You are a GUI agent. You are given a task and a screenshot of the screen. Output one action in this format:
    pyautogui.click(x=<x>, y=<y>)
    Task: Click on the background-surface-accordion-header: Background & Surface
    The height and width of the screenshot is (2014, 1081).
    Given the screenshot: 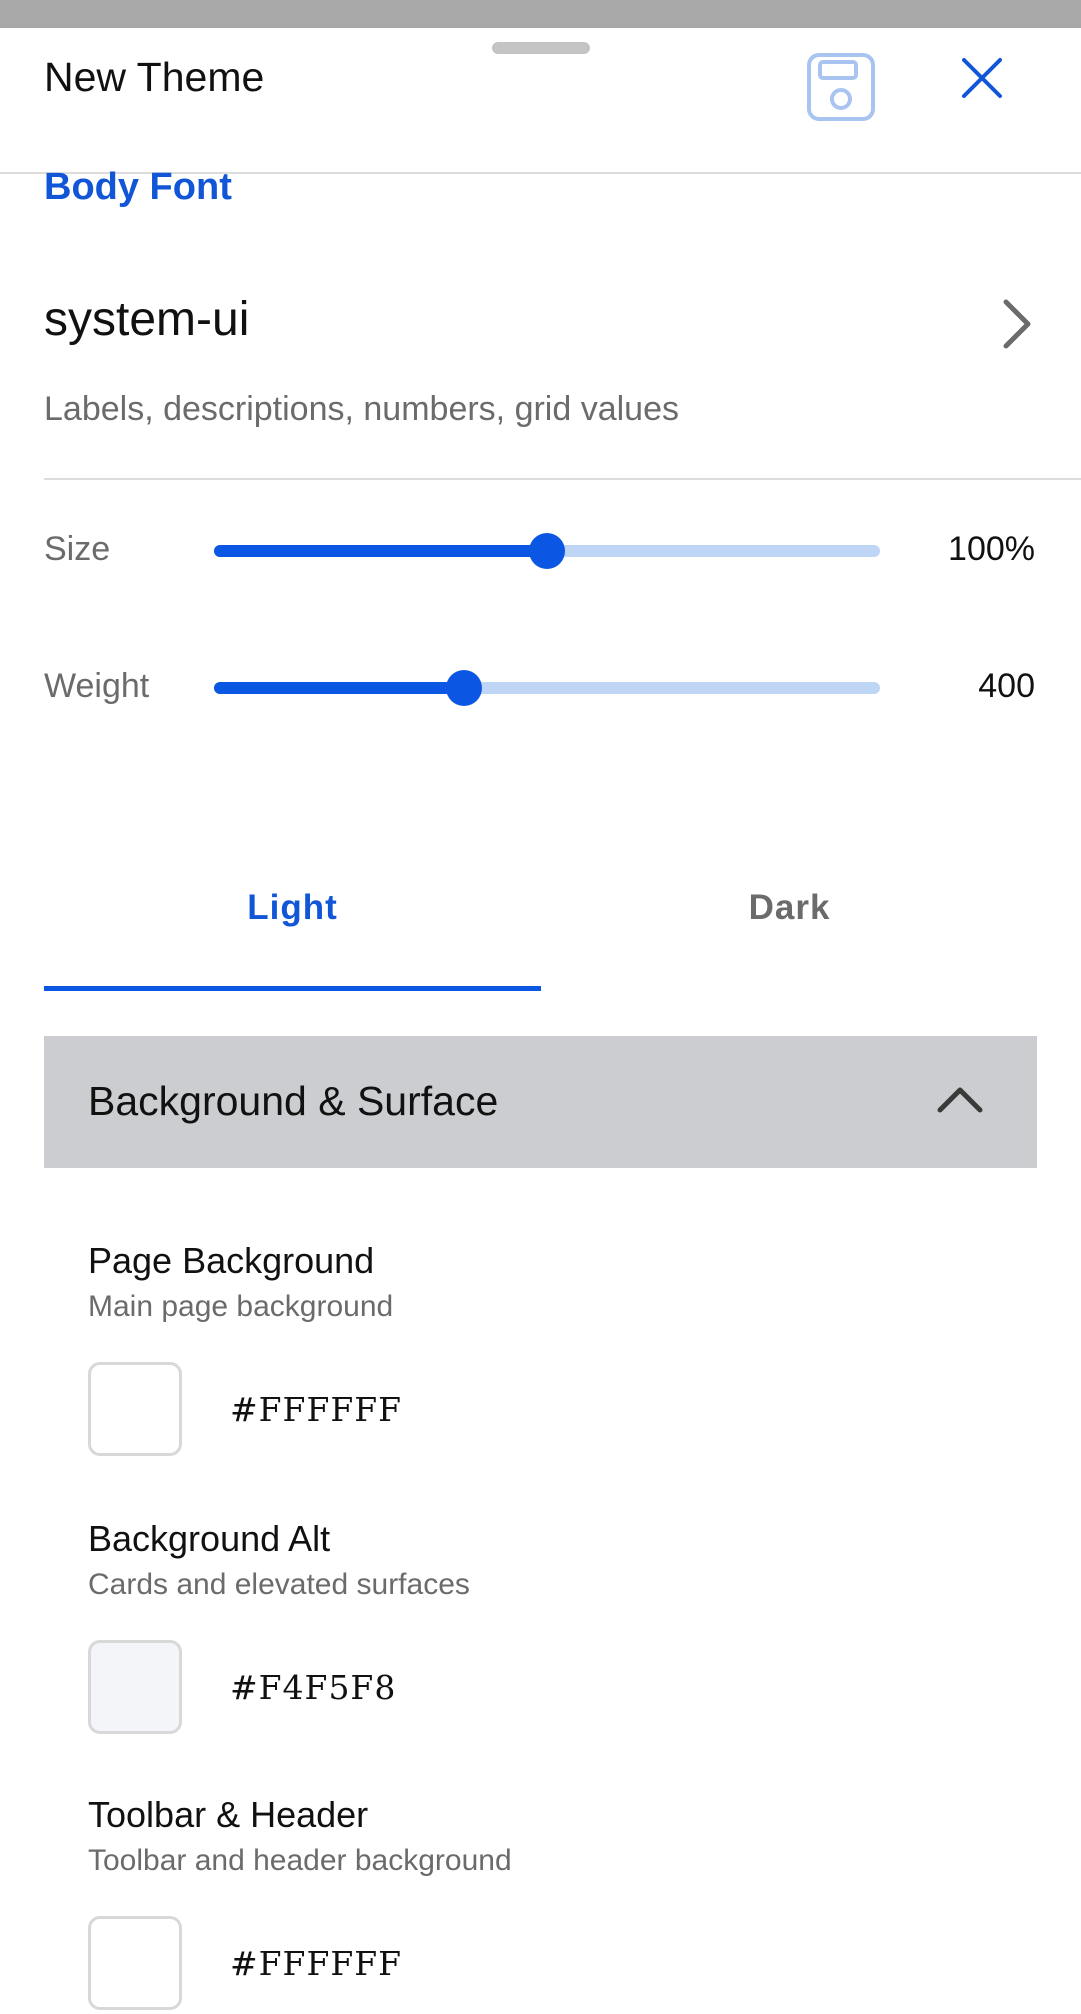 What is the action you would take?
    pyautogui.click(x=540, y=1102)
    